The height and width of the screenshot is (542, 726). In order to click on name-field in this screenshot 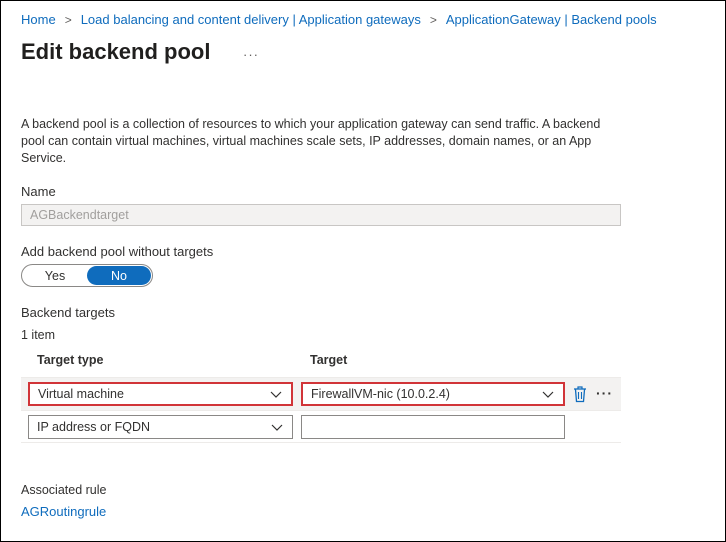, I will do `click(321, 215)`.